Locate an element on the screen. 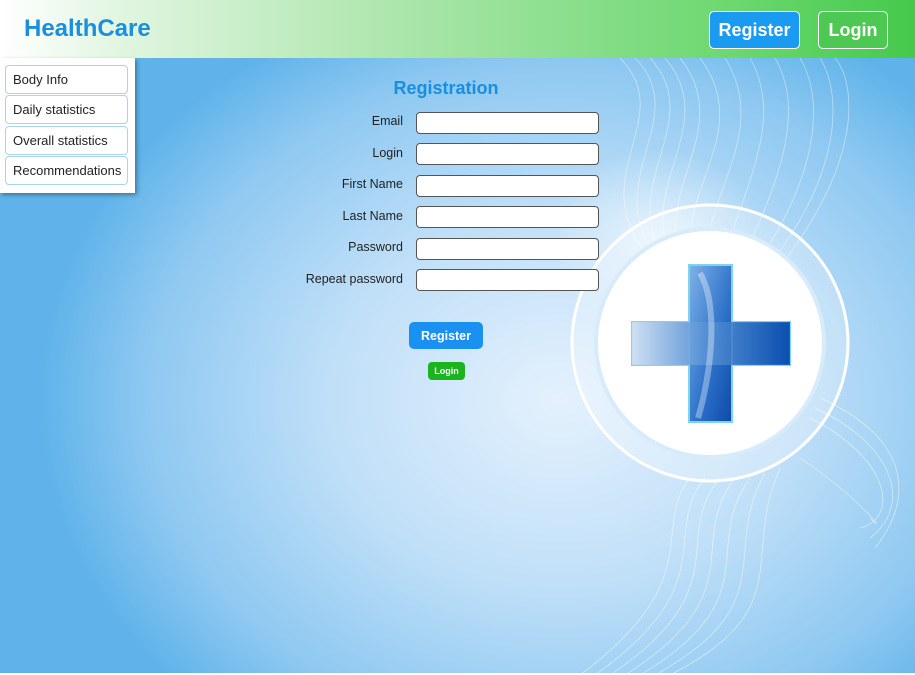 The height and width of the screenshot is (675, 915). sidebar-item-daily-statistics: Daily statistics is located at coordinates (66, 109).